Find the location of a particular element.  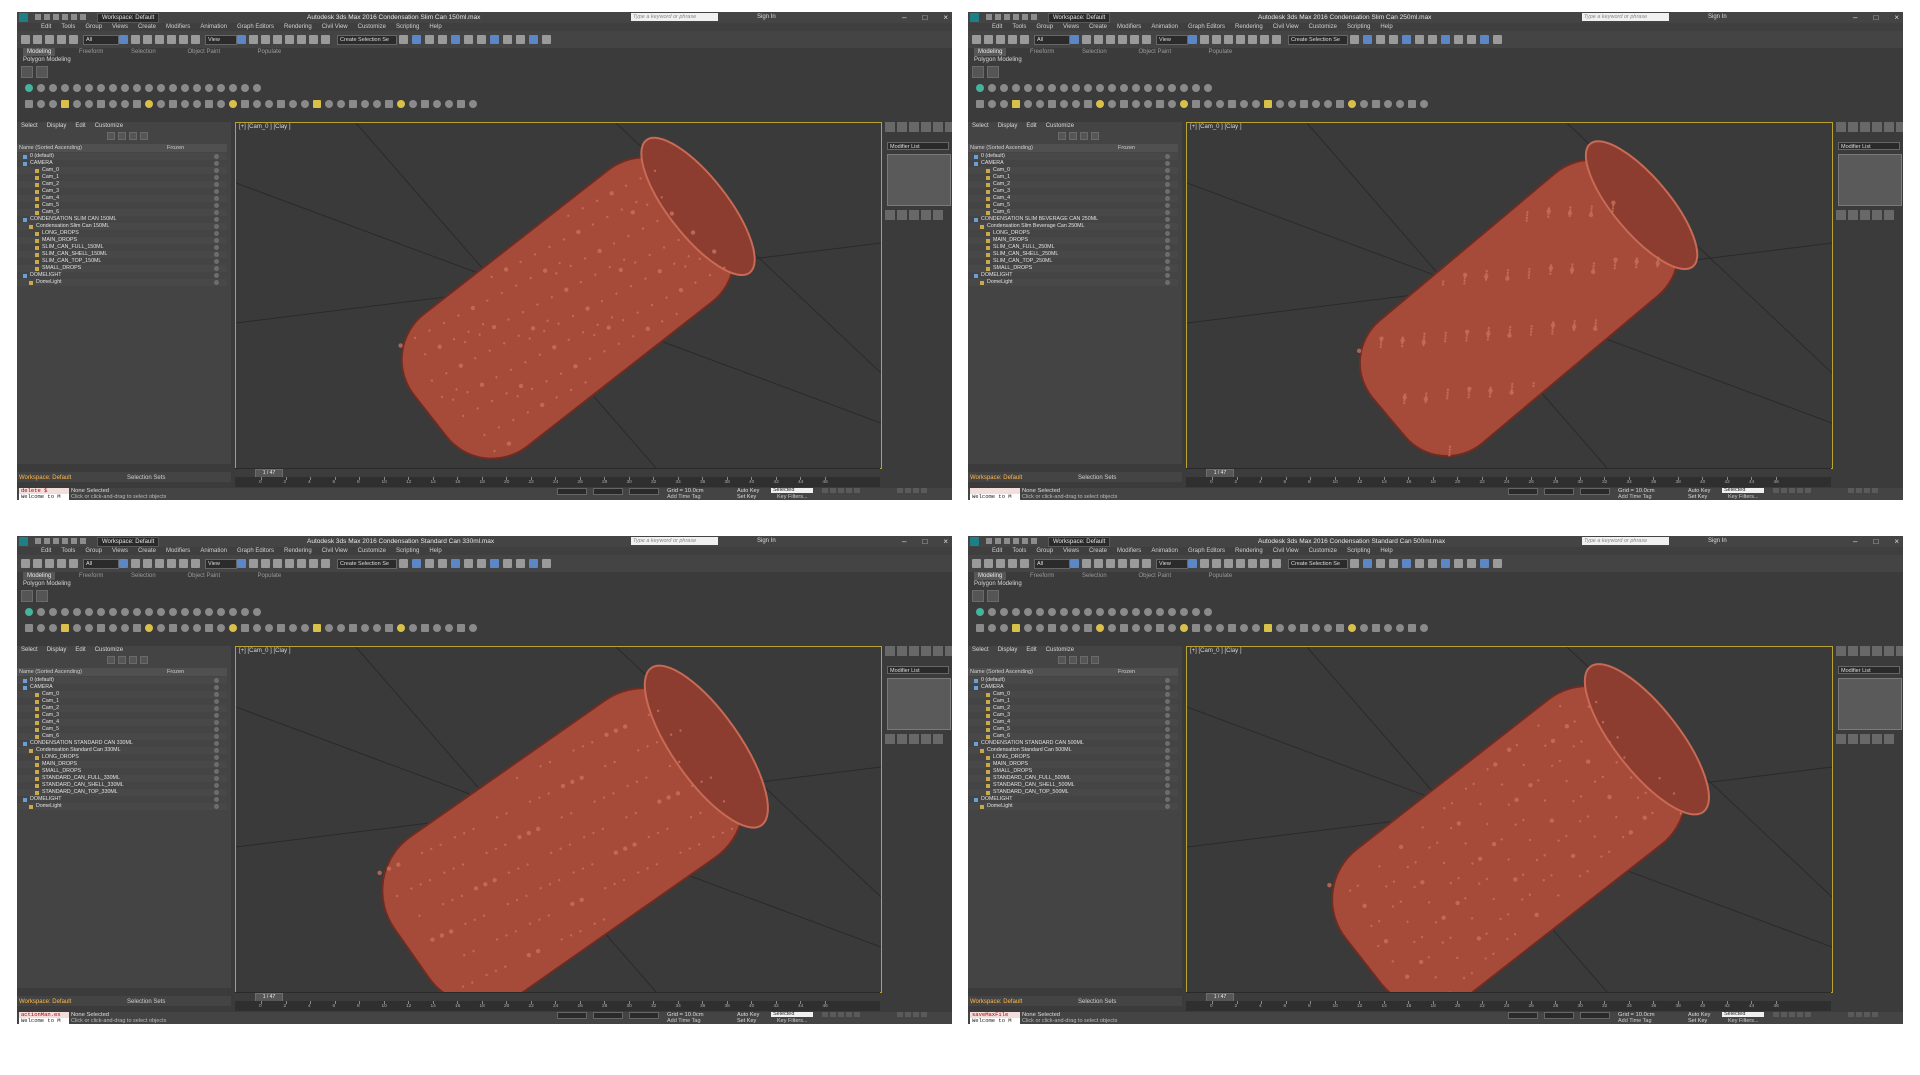

coordinate-system-dropdown: View is located at coordinates (221, 40).